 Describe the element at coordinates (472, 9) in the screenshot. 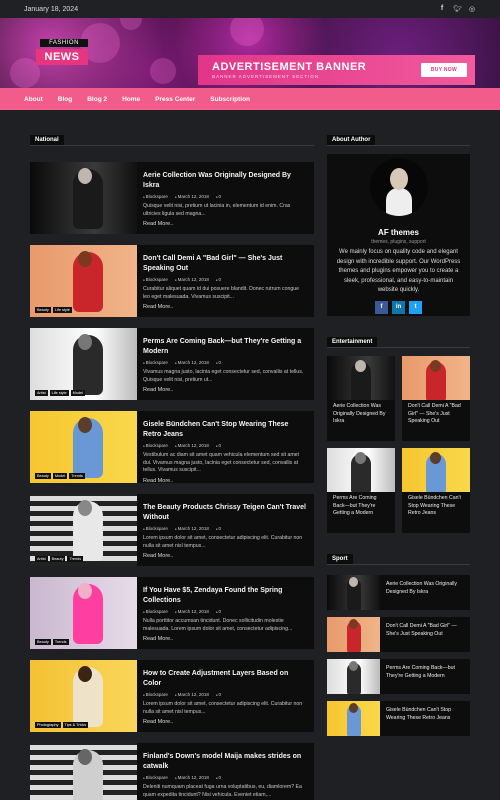

I see `instagram-icon: ◎` at that location.